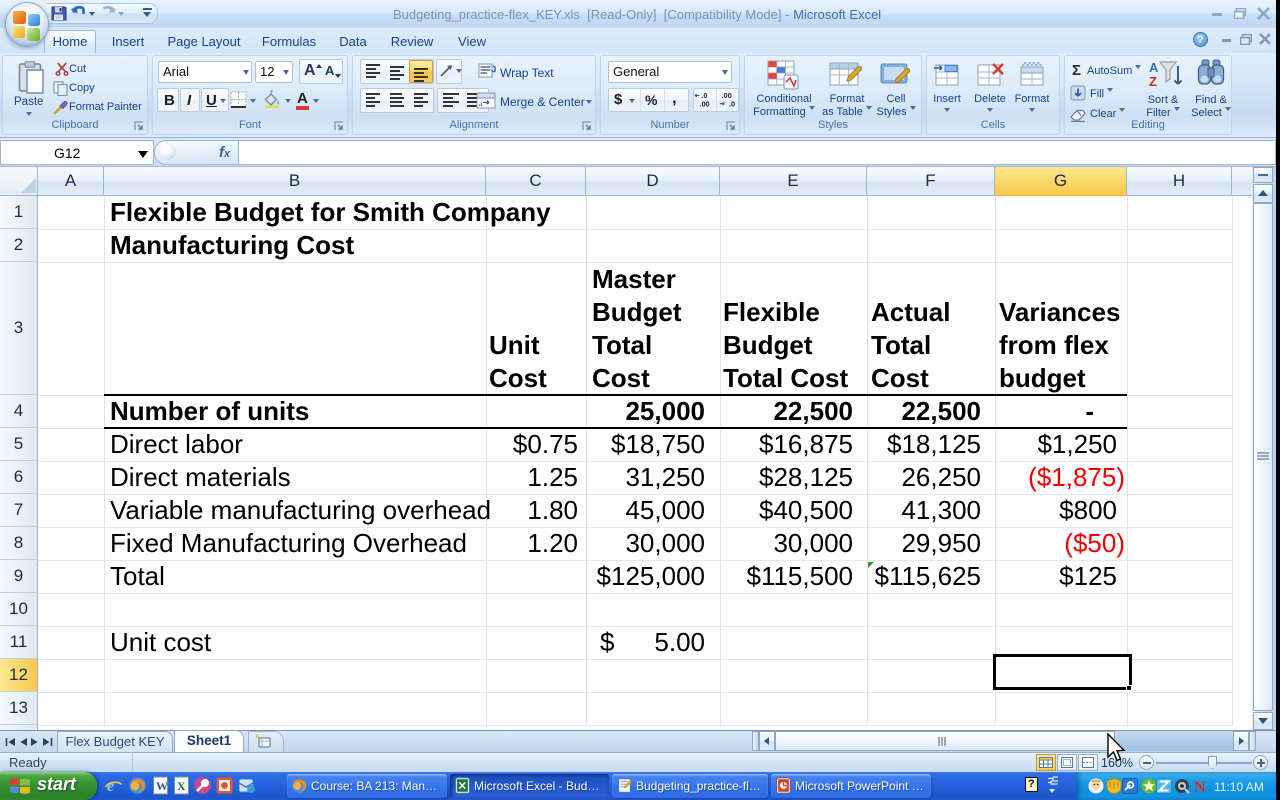  Describe the element at coordinates (704, 103) in the screenshot. I see `svg-text: .00` at that location.